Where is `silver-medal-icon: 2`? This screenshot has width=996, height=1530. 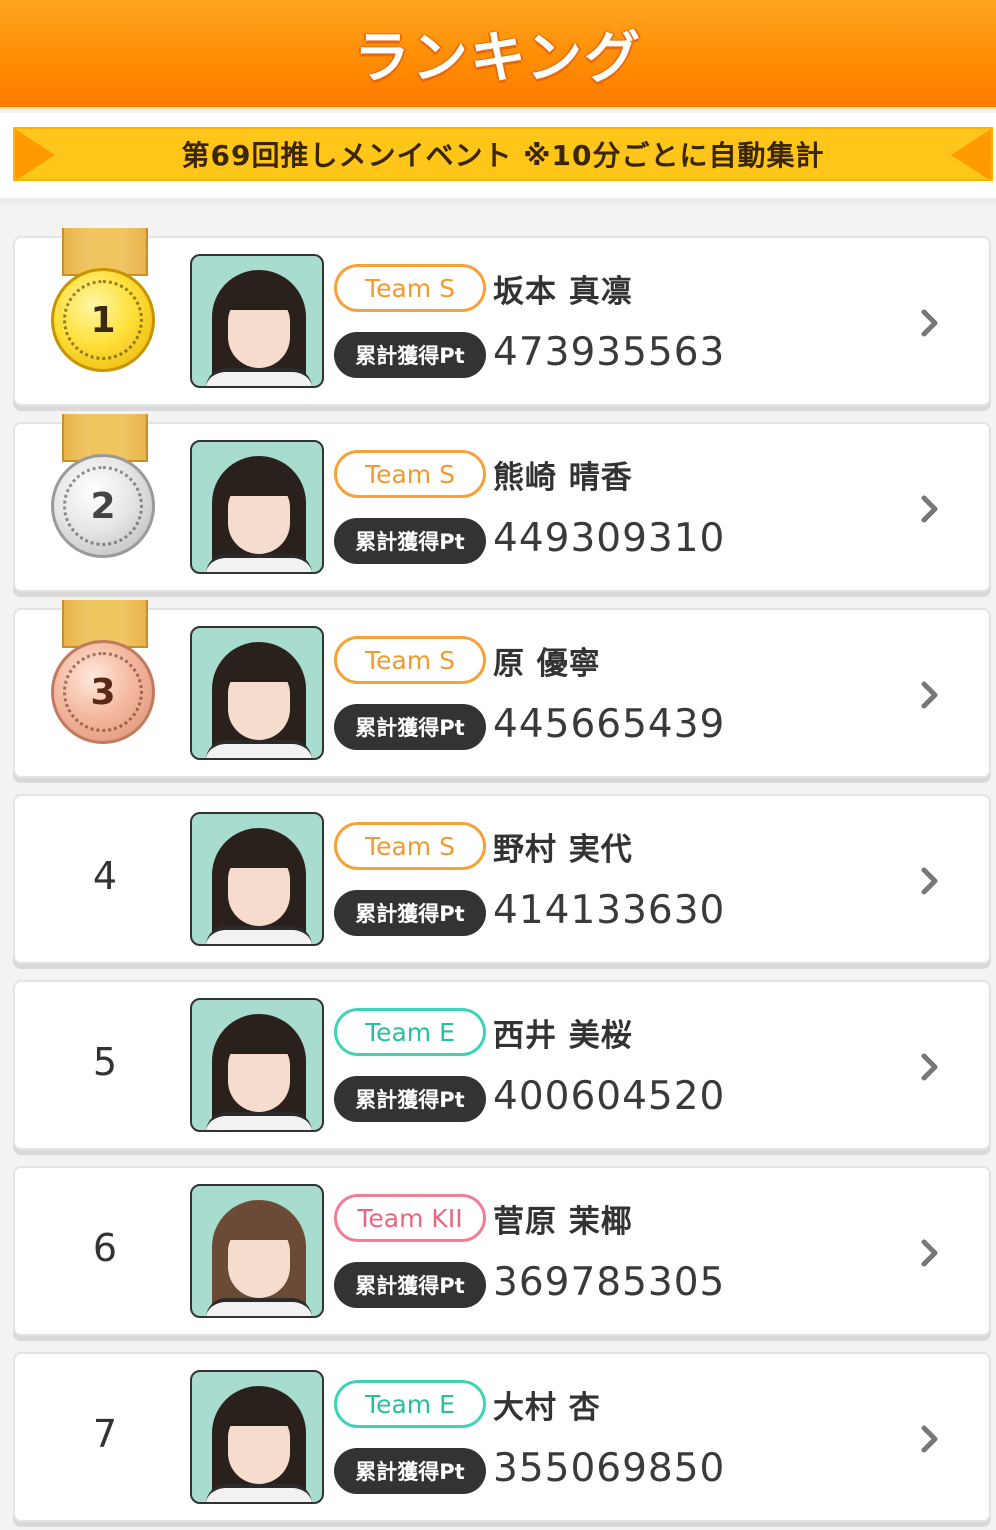
silver-medal-icon: 2 is located at coordinates (103, 486).